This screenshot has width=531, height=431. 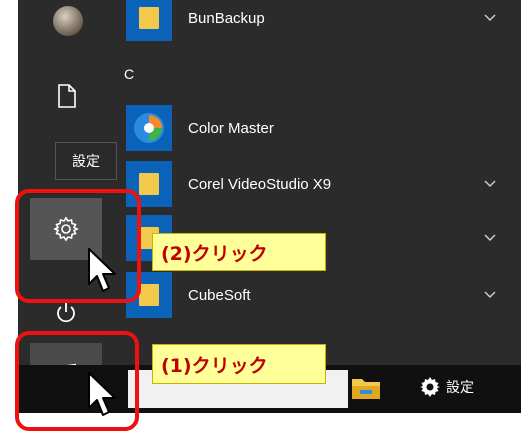 What do you see at coordinates (86, 161) in the screenshot?
I see `settings-tooltip: 設定` at bounding box center [86, 161].